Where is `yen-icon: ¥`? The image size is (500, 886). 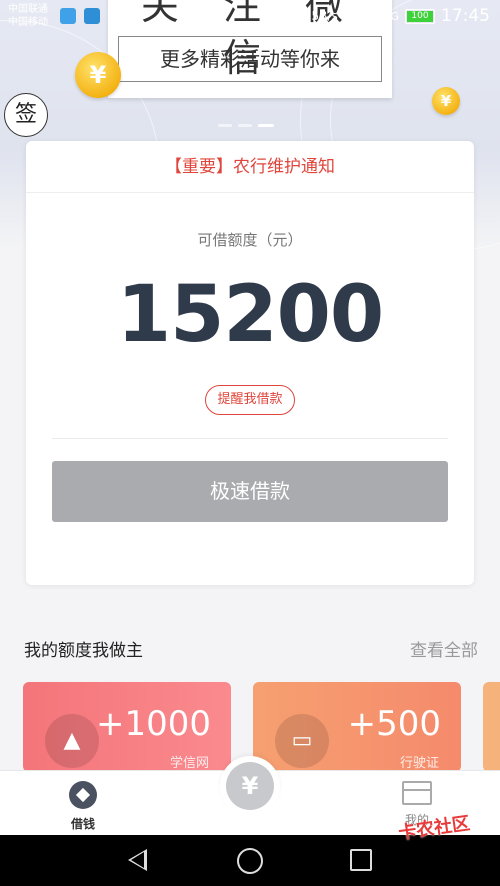
yen-icon: ¥ is located at coordinates (250, 786).